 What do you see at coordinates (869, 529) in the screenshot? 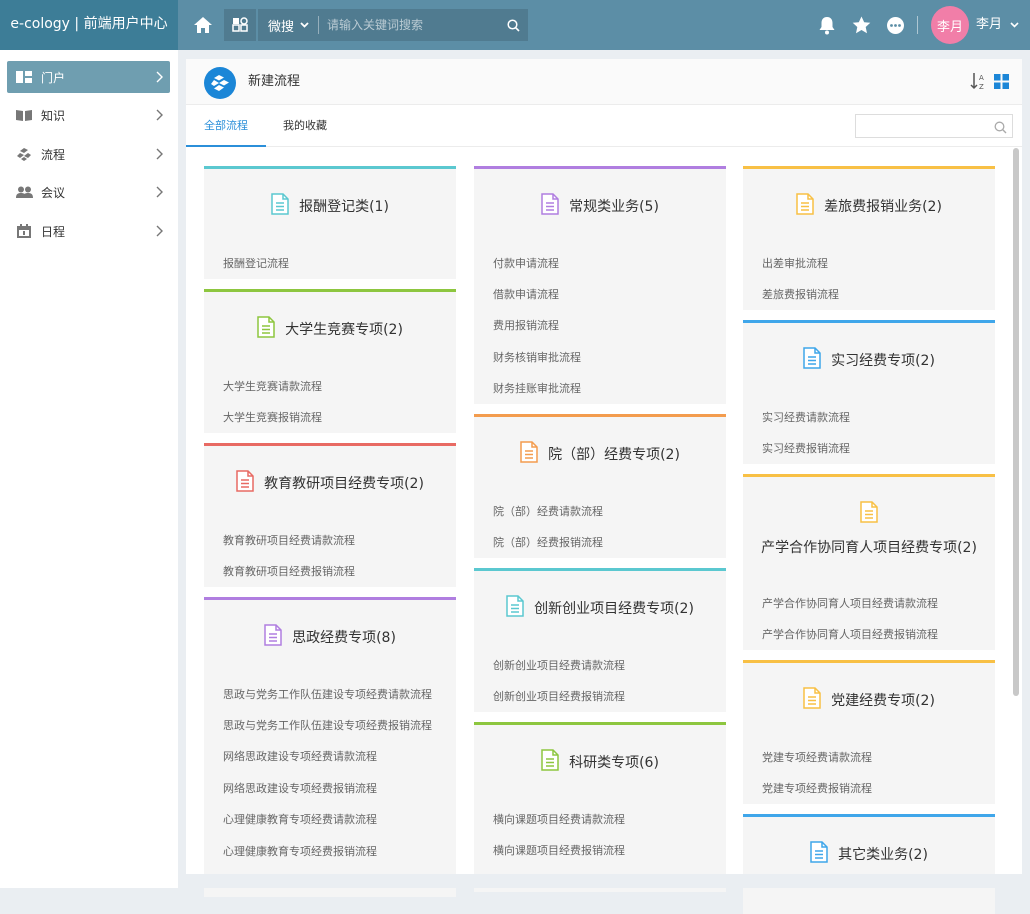
I see `card-title: 产学合作协同育人项目经费专项(2)` at bounding box center [869, 529].